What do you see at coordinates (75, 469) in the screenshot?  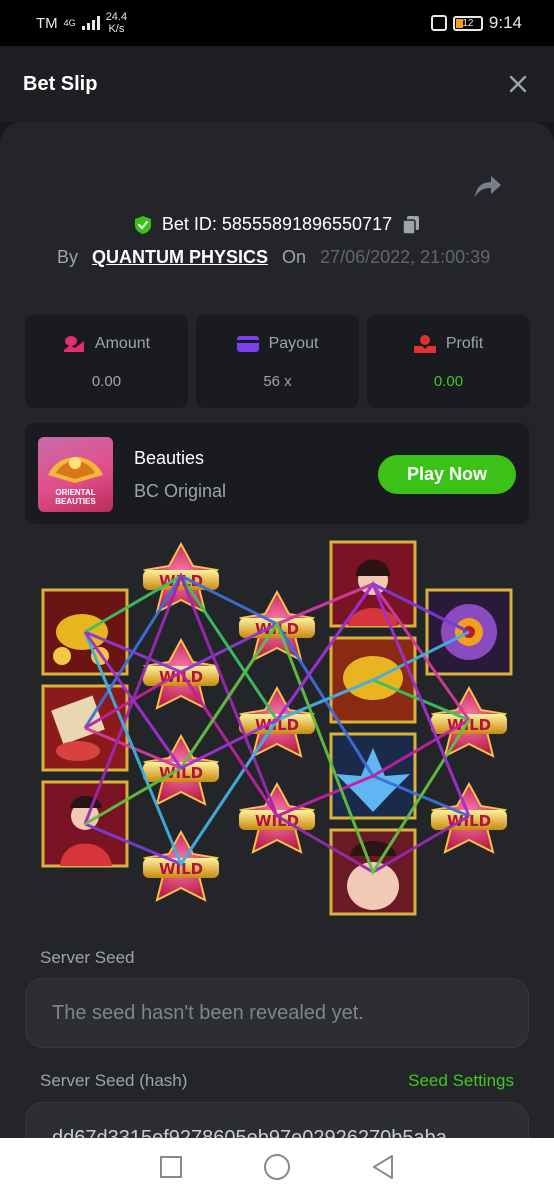 I see `fan-icon` at bounding box center [75, 469].